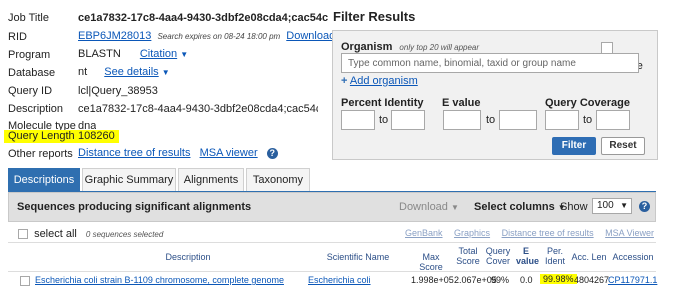 The height and width of the screenshot is (290, 680). I want to click on col-max-score: Max Score, so click(431, 262).